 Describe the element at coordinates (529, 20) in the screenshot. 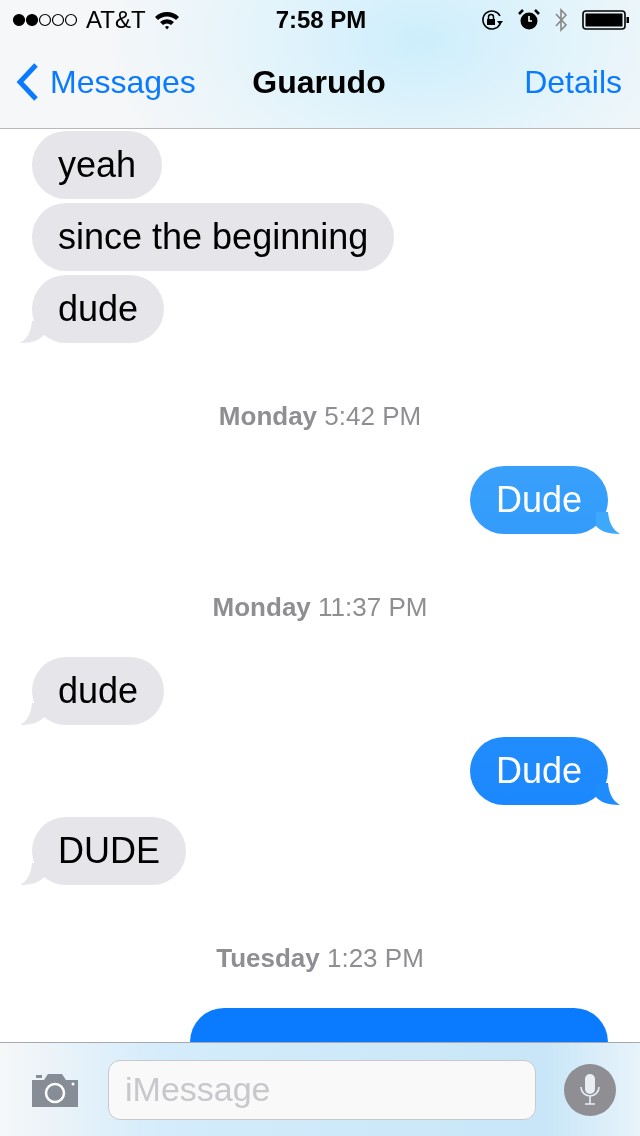

I see `alarm-icon` at that location.